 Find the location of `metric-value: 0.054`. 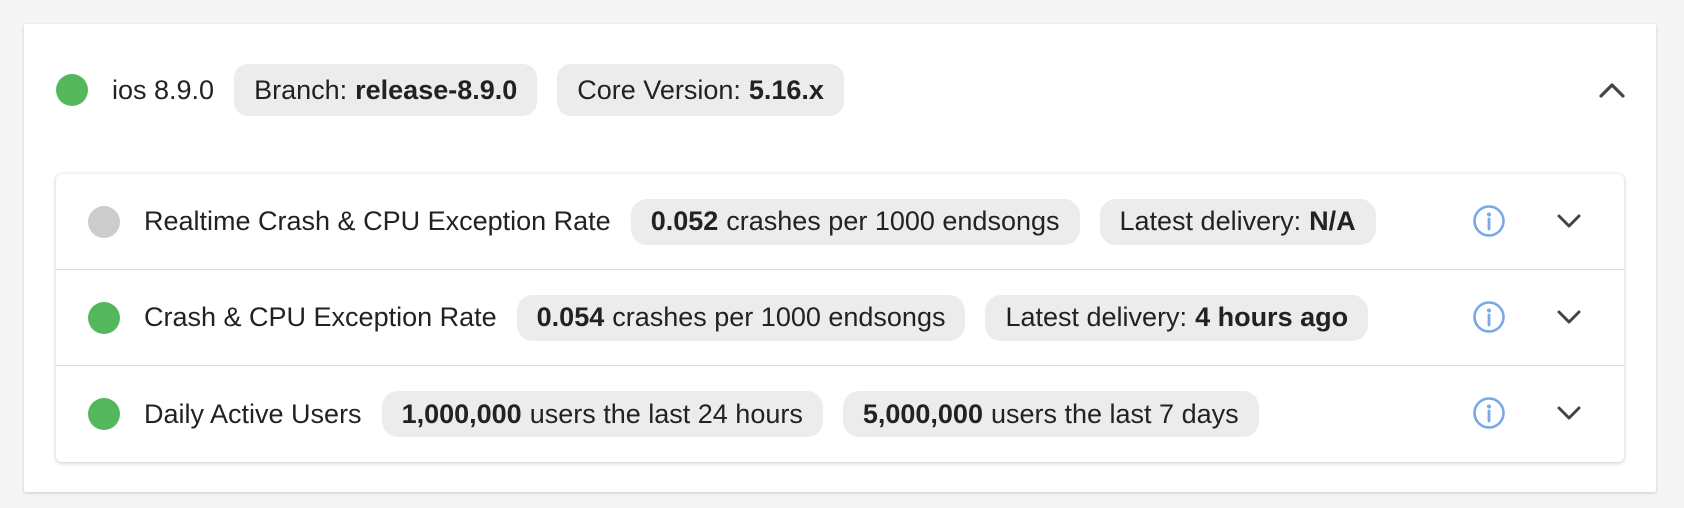

metric-value: 0.054 is located at coordinates (570, 317).